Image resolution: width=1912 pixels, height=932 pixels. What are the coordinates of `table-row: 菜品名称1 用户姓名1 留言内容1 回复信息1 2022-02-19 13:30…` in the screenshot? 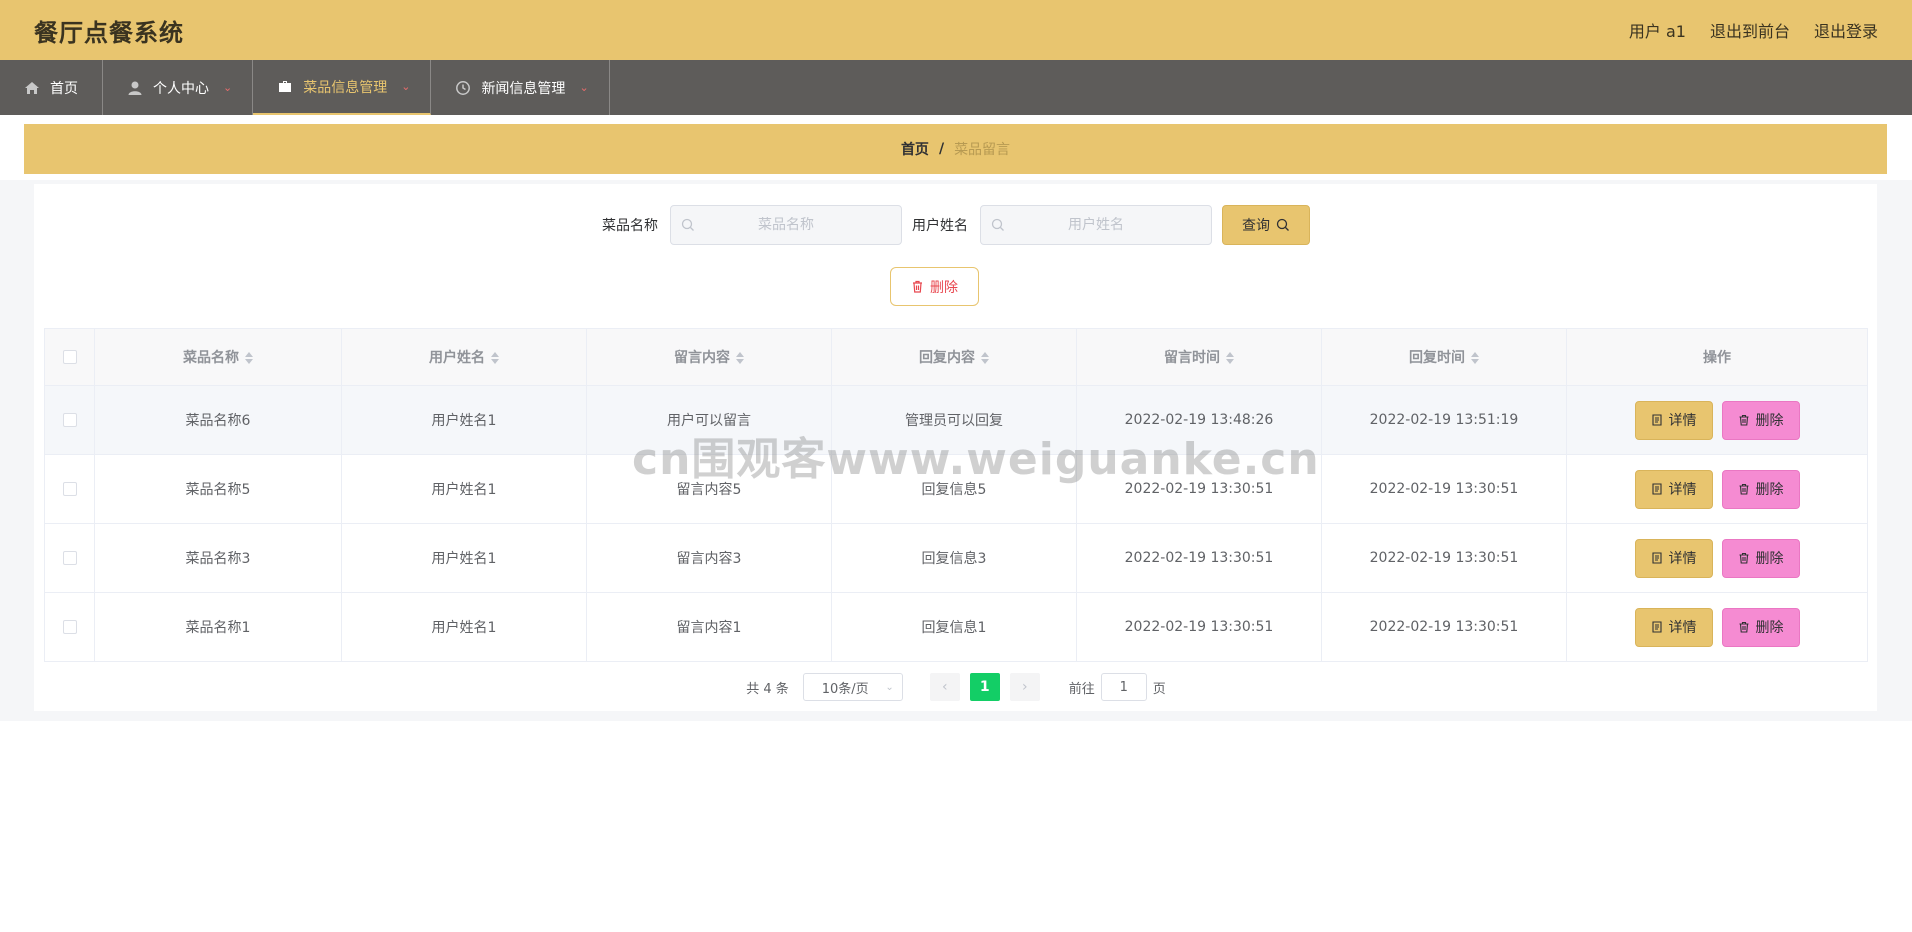 It's located at (956, 627).